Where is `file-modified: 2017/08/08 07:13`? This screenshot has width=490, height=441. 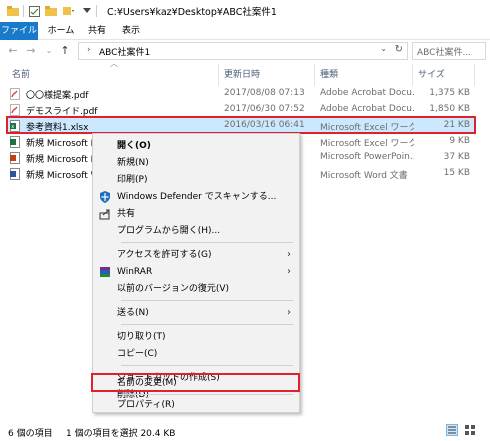
file-modified: 2017/08/08 07:13 is located at coordinates (264, 93).